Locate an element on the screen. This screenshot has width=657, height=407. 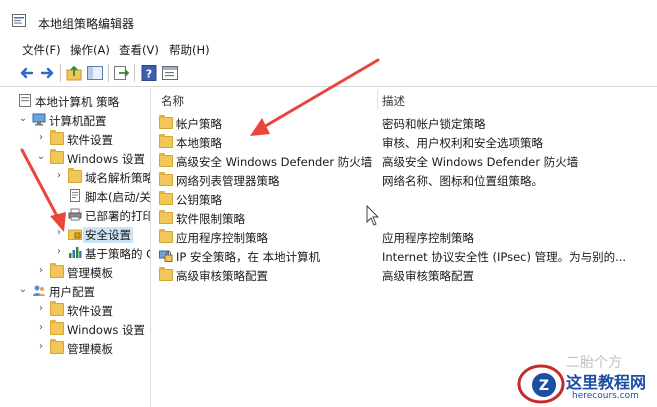
computer-policy-icon is located at coordinates (25, 100).